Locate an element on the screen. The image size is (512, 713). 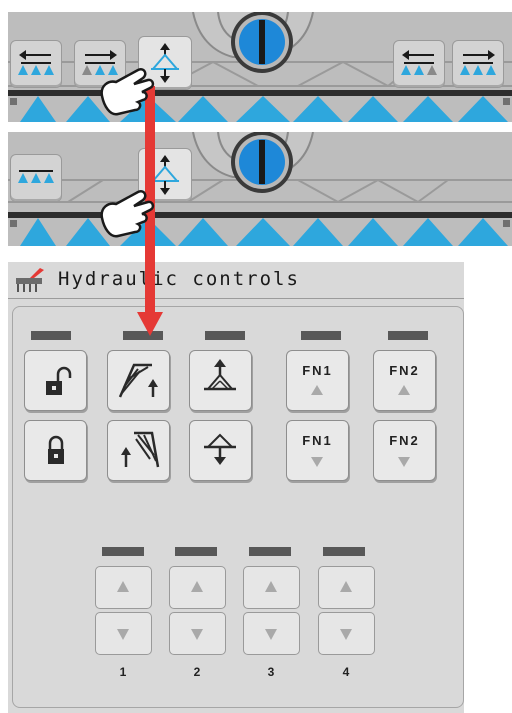
unlock-button is located at coordinates (55, 380).